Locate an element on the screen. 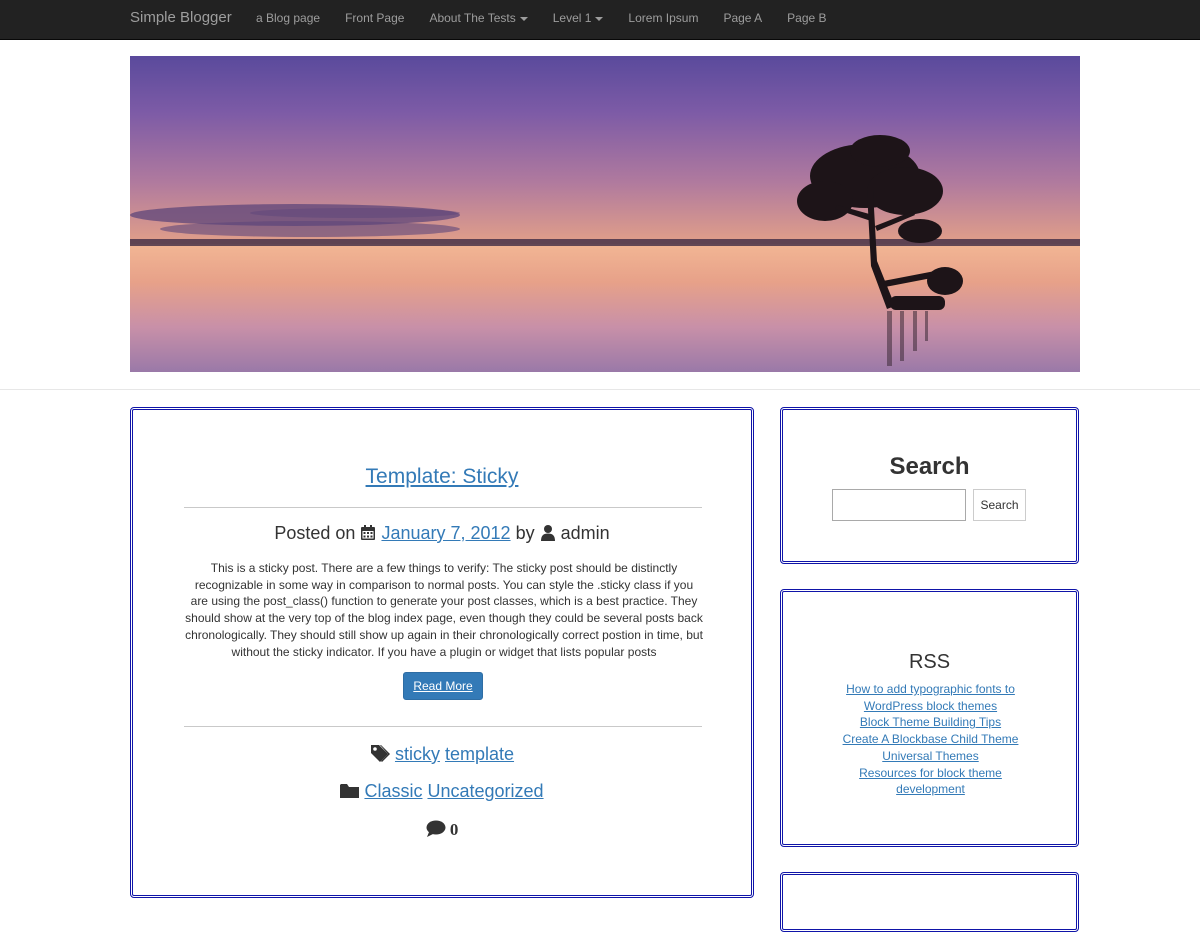 The image size is (1200, 932). list-item: Universal Themes is located at coordinates (930, 756).